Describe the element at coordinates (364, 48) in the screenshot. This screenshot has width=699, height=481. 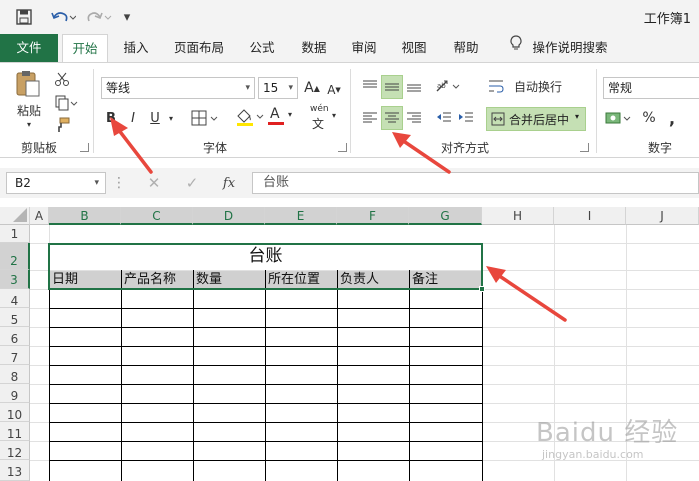
I see `tab-review: 审阅` at that location.